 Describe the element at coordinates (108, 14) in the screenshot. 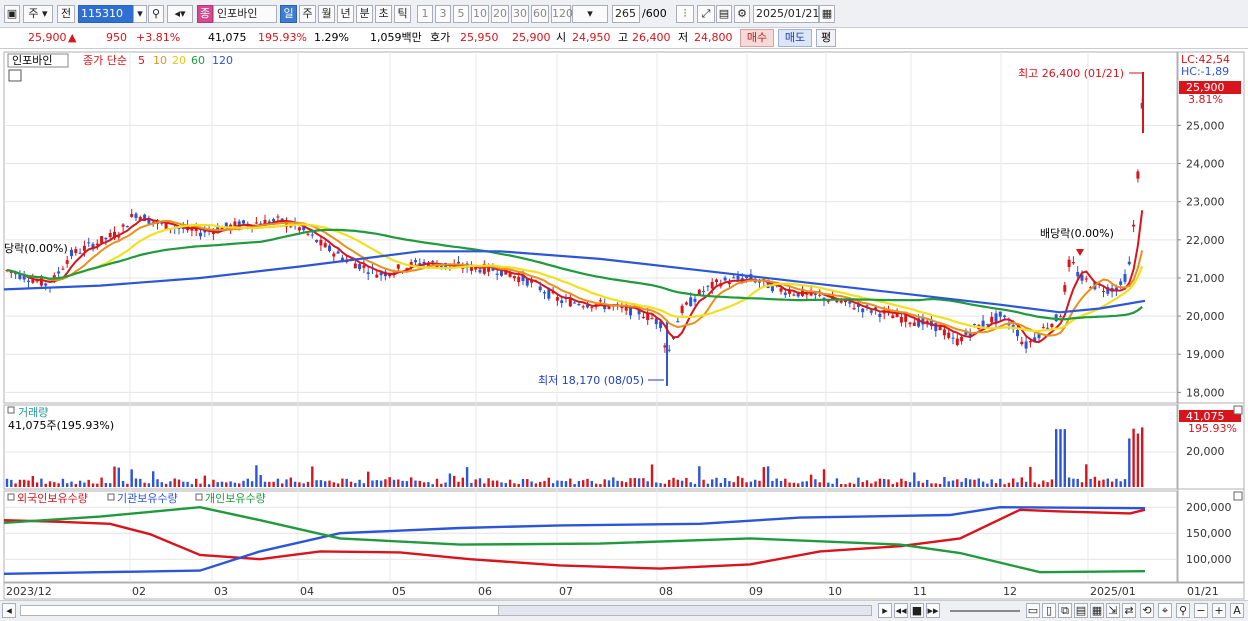

I see `stock-code-input: 115310` at that location.